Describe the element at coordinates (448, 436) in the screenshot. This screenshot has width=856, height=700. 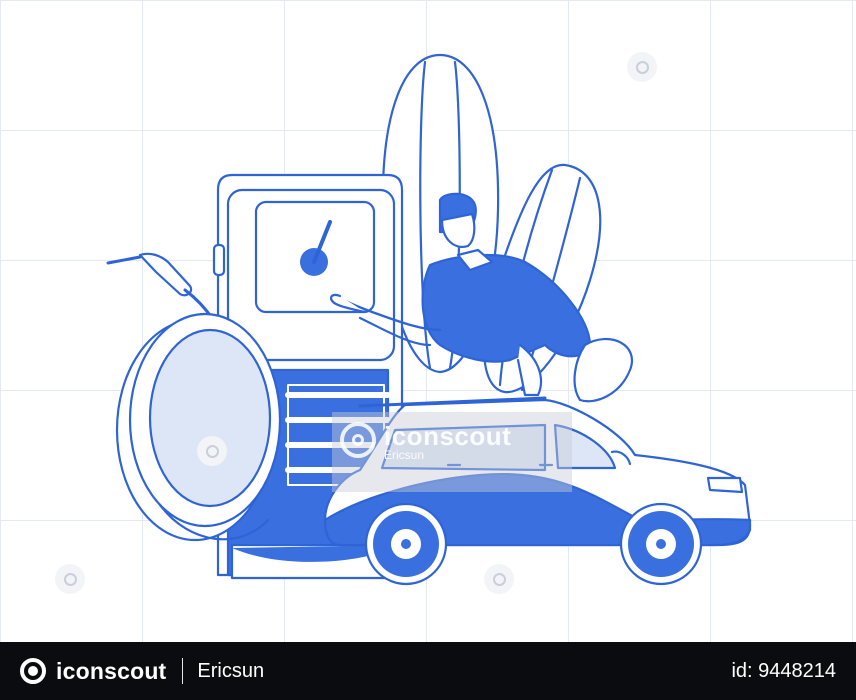
I see `watermark-brand: iconscout` at that location.